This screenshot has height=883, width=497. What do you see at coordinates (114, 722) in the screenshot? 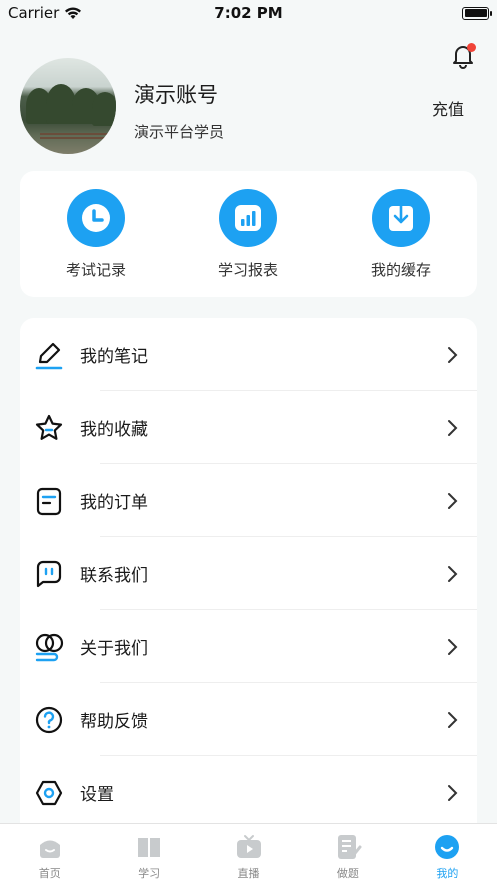
I see `menu-item-label: 帮助反馈` at bounding box center [114, 722].